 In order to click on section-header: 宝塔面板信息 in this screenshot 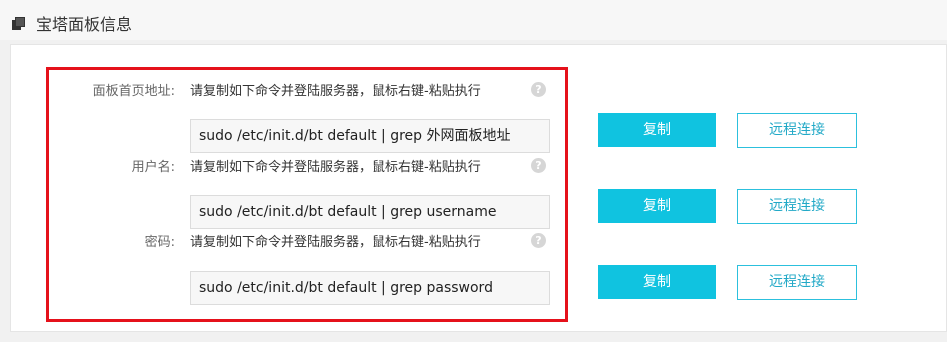, I will do `click(473, 20)`.